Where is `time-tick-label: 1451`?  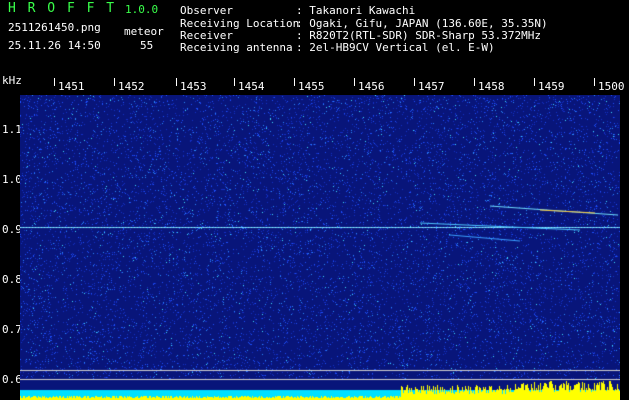
time-tick-label: 1451 is located at coordinates (71, 86).